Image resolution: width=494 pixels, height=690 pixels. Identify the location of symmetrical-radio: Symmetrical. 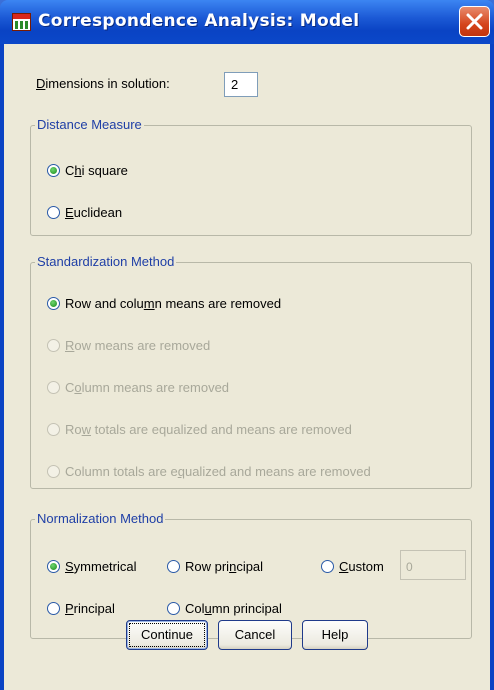
(92, 566).